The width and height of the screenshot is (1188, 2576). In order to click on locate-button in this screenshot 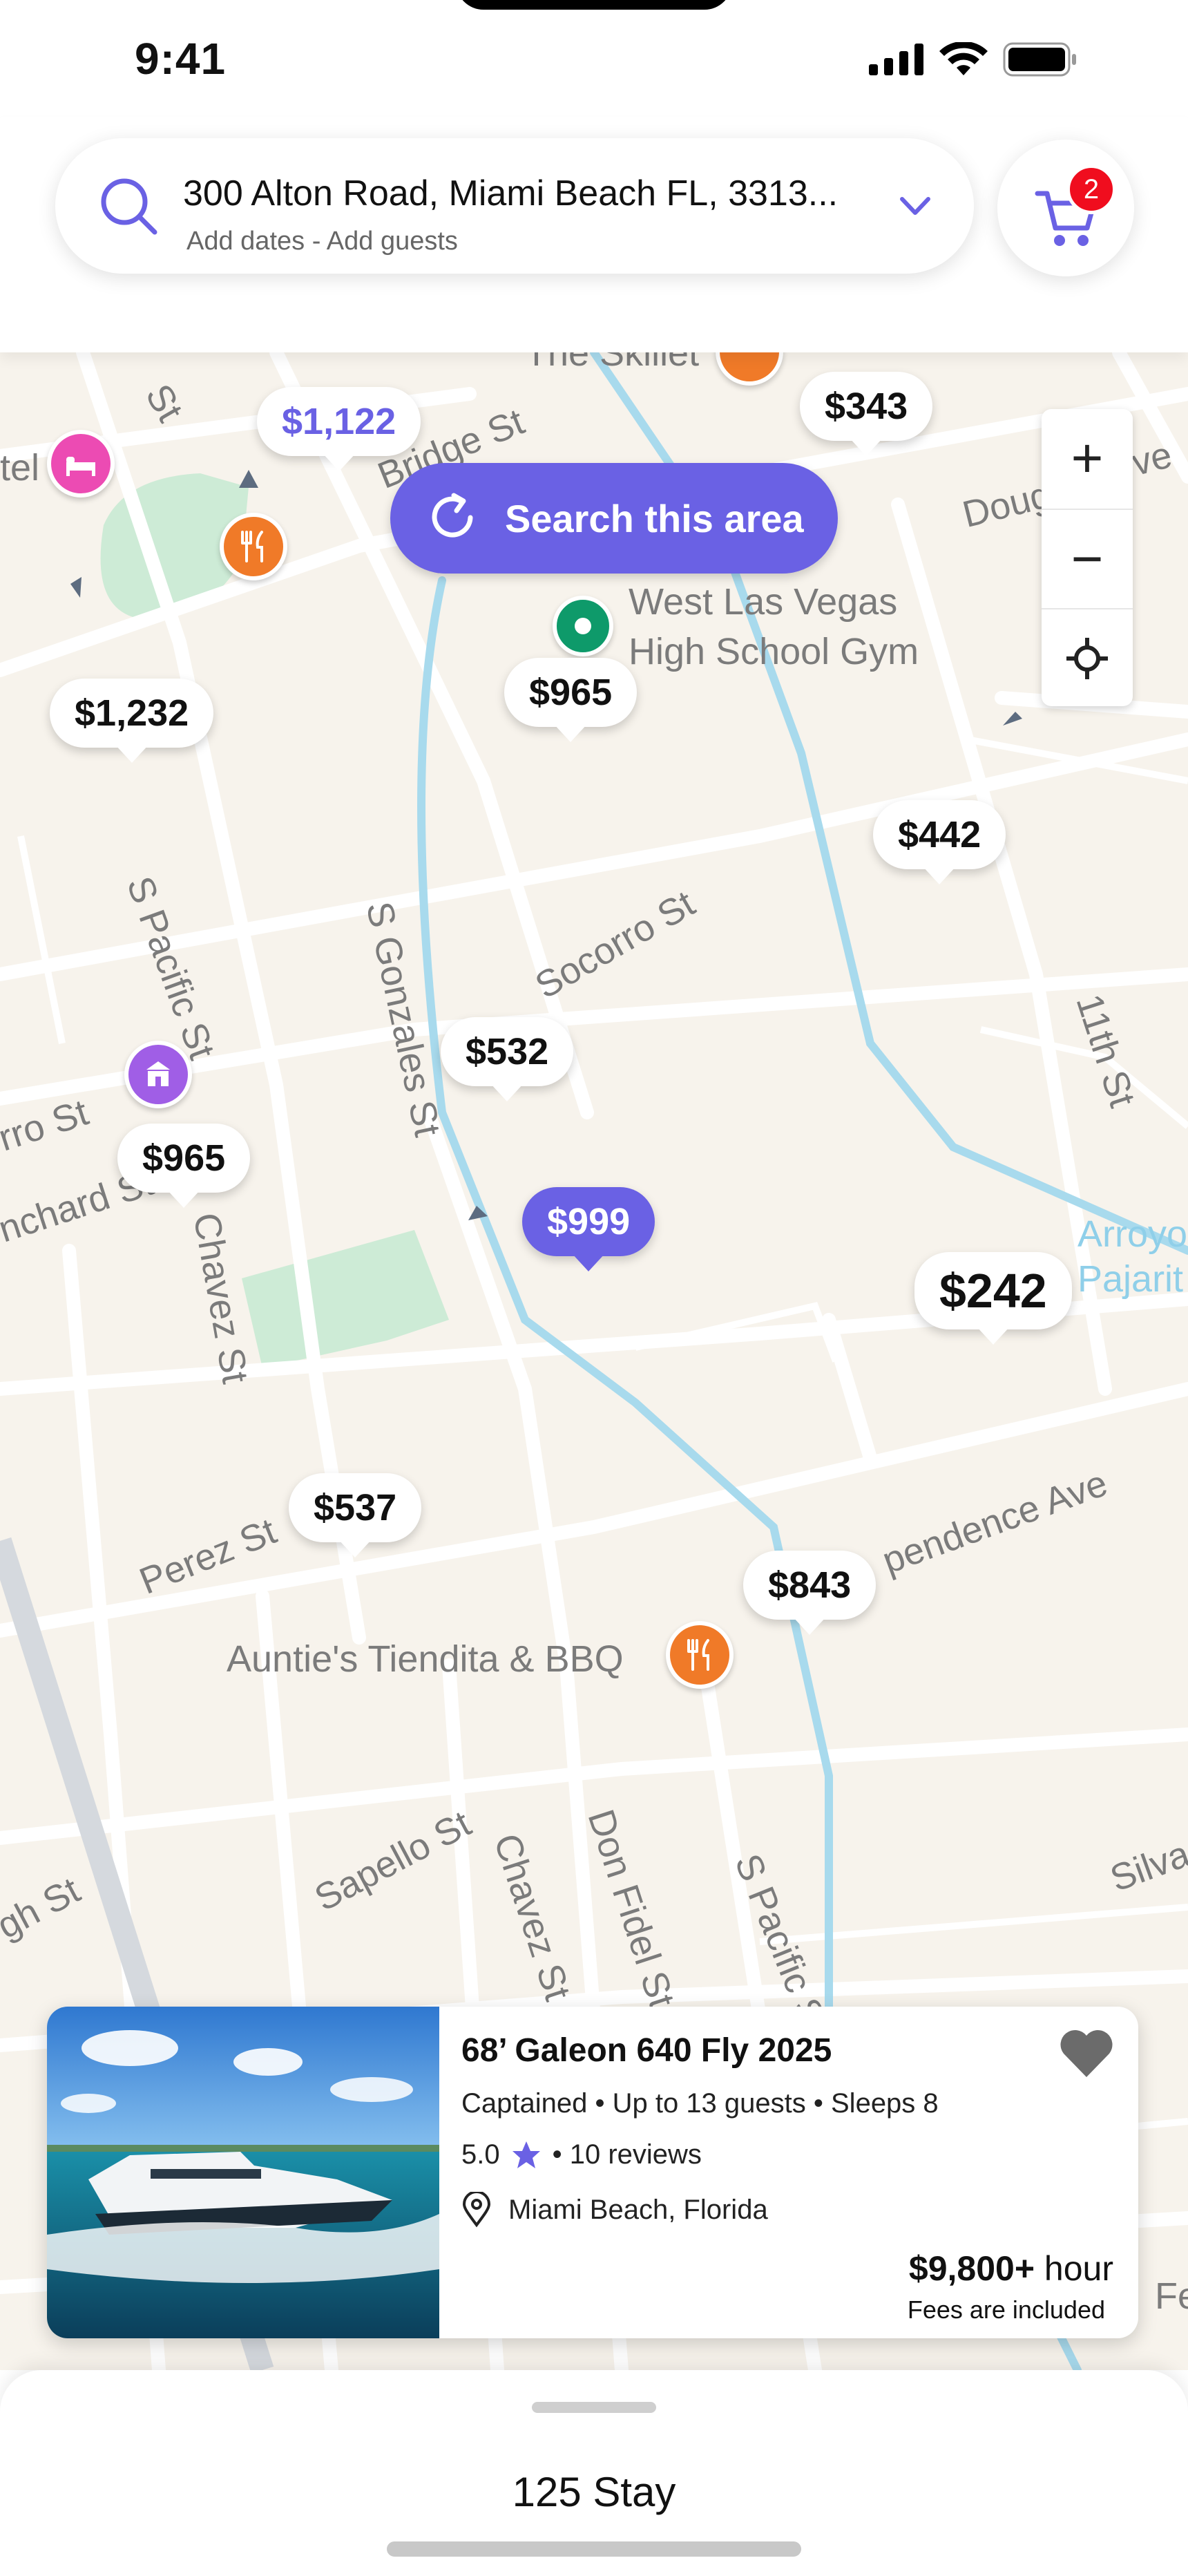, I will do `click(1087, 658)`.